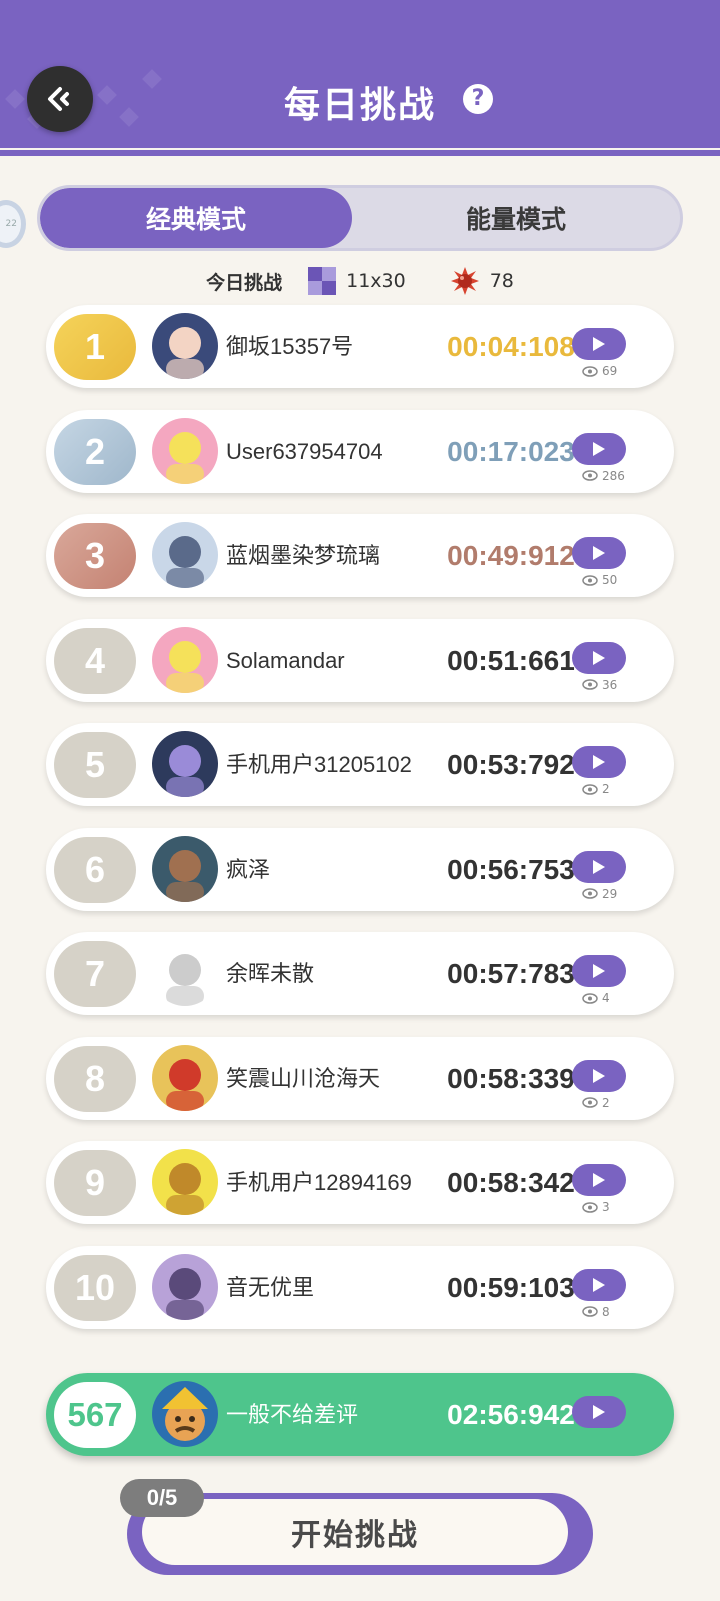 Image resolution: width=720 pixels, height=1601 pixels. I want to click on start-challenge-label: 开始挑战, so click(355, 1532).